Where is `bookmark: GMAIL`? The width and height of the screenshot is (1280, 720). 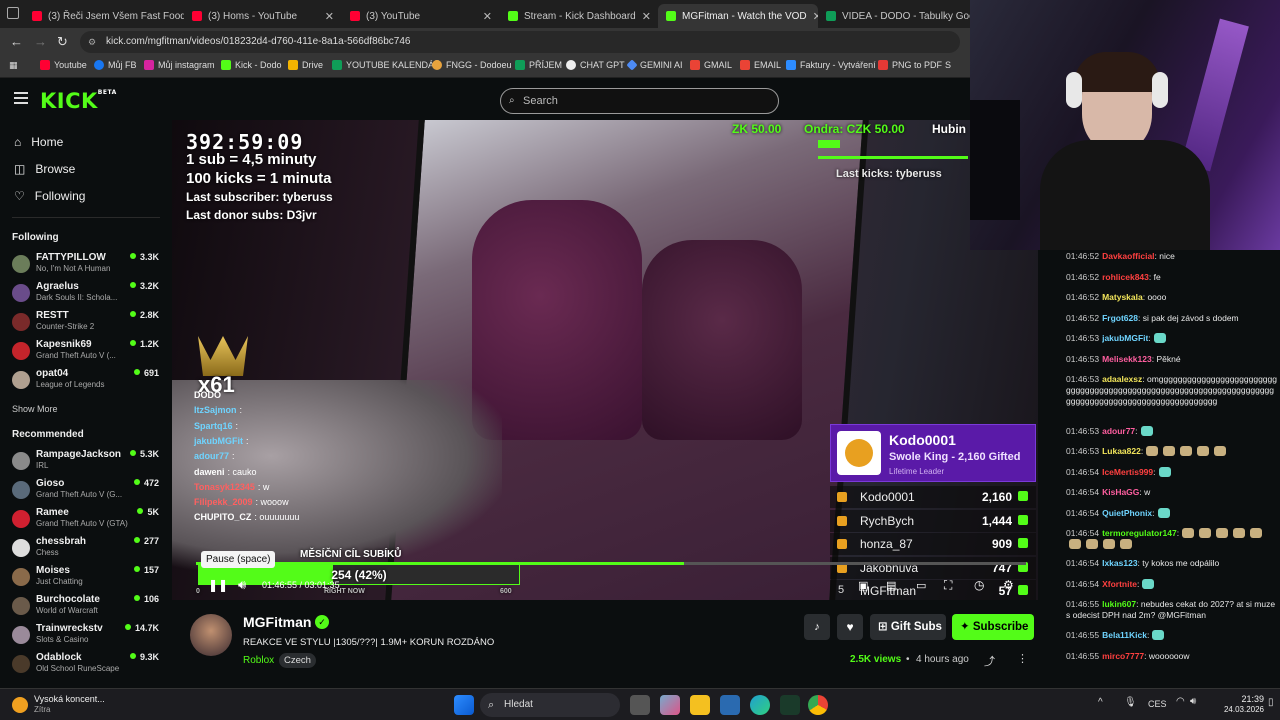
bookmark: GMAIL is located at coordinates (711, 65).